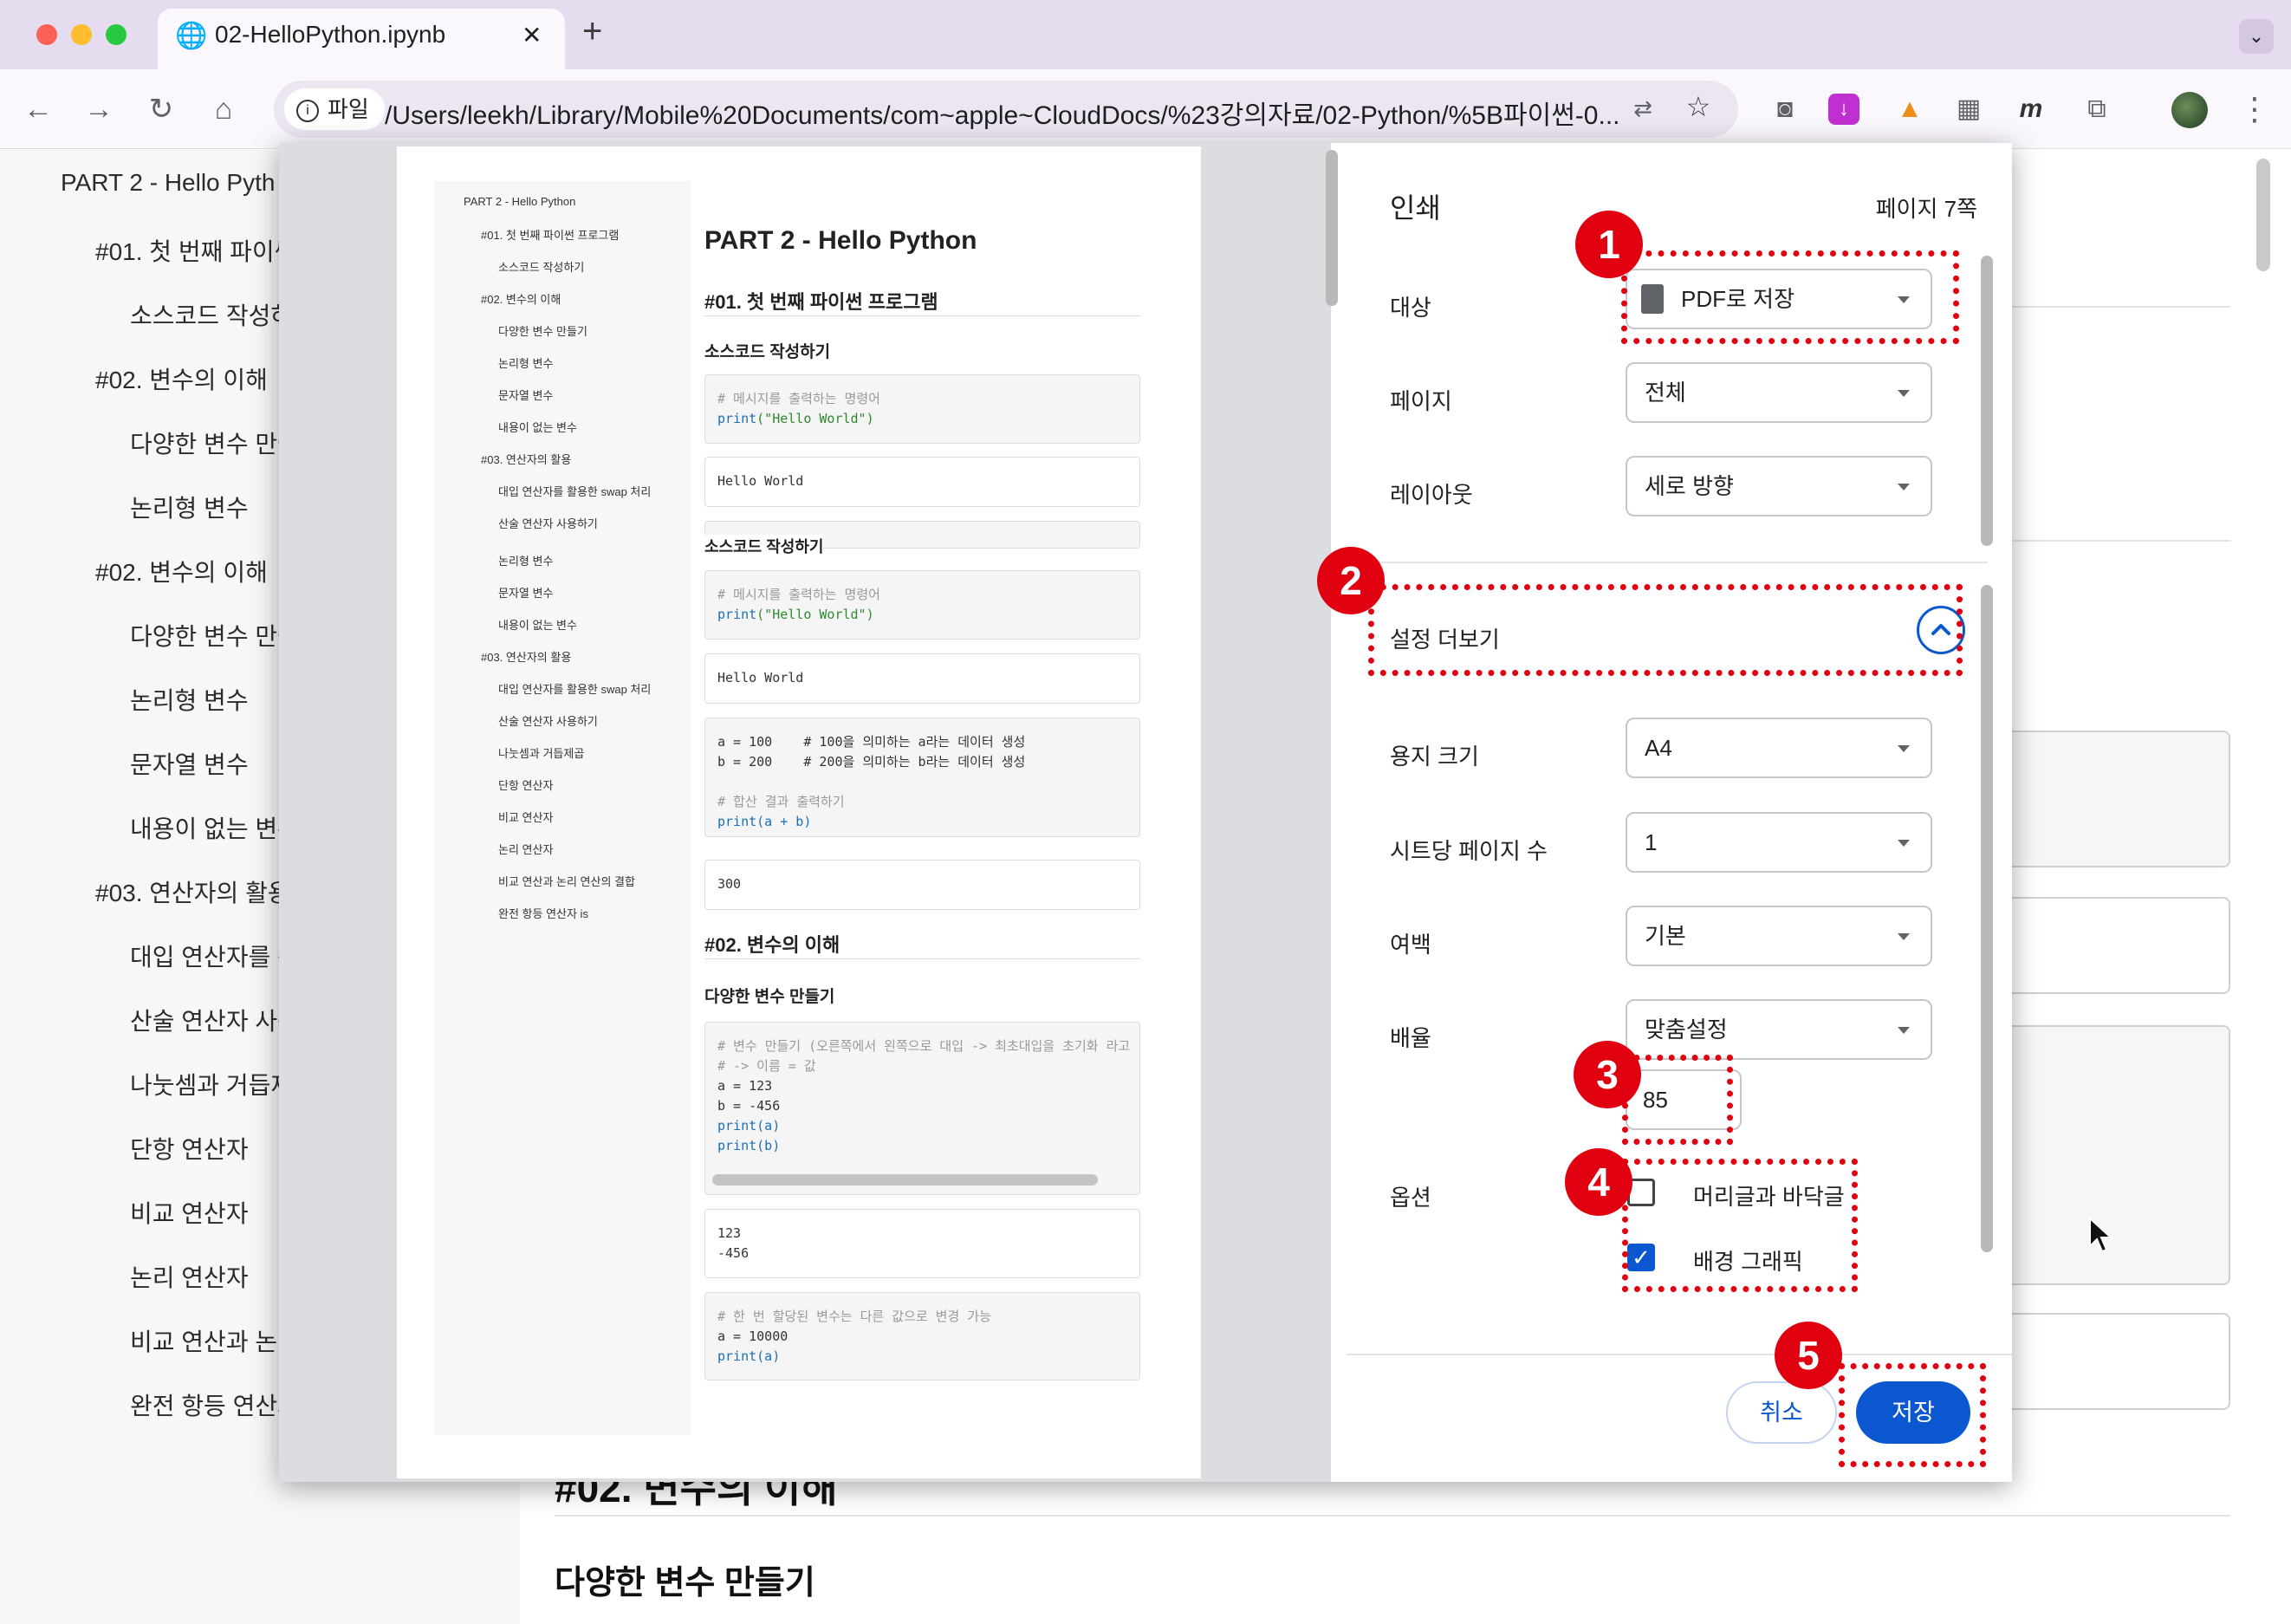 This screenshot has width=2291, height=1624. Describe the element at coordinates (335, 109) in the screenshot. I see `site-info-chip: i 파일` at that location.